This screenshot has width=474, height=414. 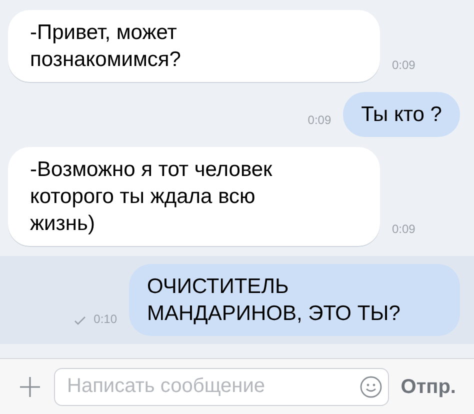 I want to click on message-input: Написать сообщение, so click(x=221, y=387).